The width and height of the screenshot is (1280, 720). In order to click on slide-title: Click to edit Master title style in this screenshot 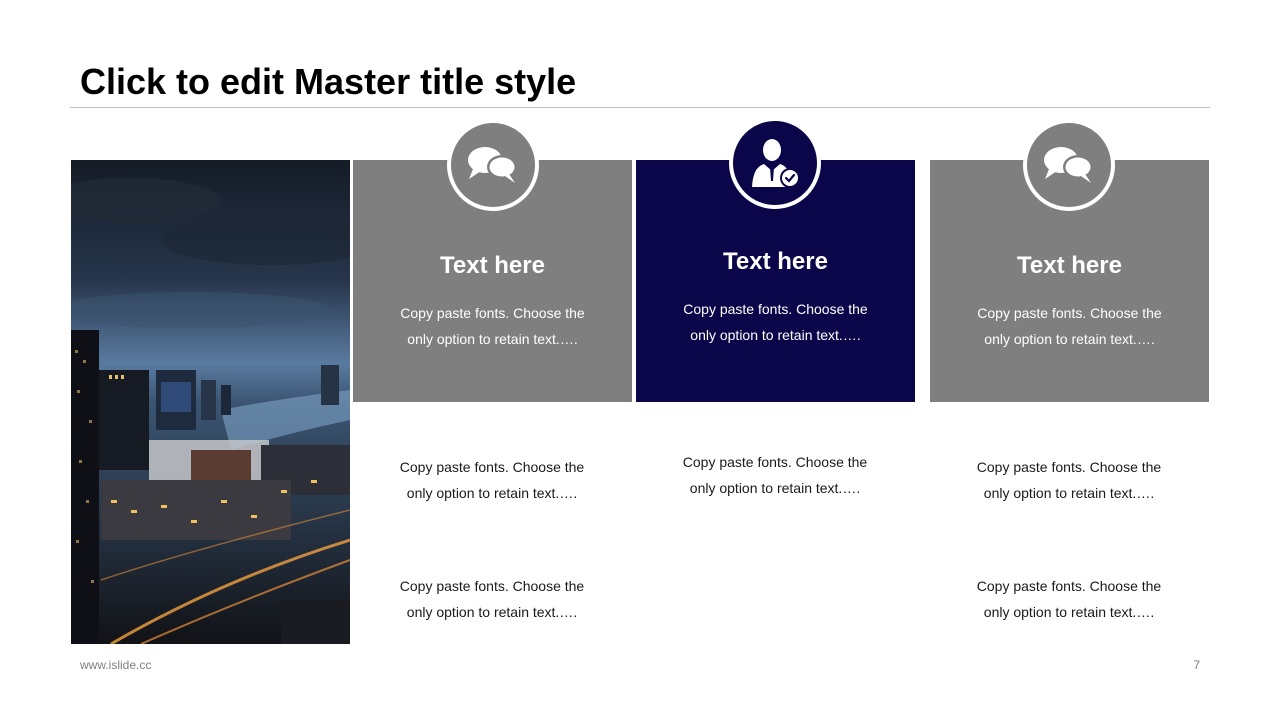, I will do `click(328, 81)`.